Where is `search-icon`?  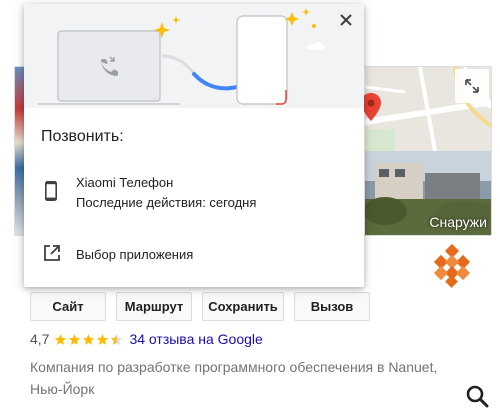
search-icon is located at coordinates (477, 396).